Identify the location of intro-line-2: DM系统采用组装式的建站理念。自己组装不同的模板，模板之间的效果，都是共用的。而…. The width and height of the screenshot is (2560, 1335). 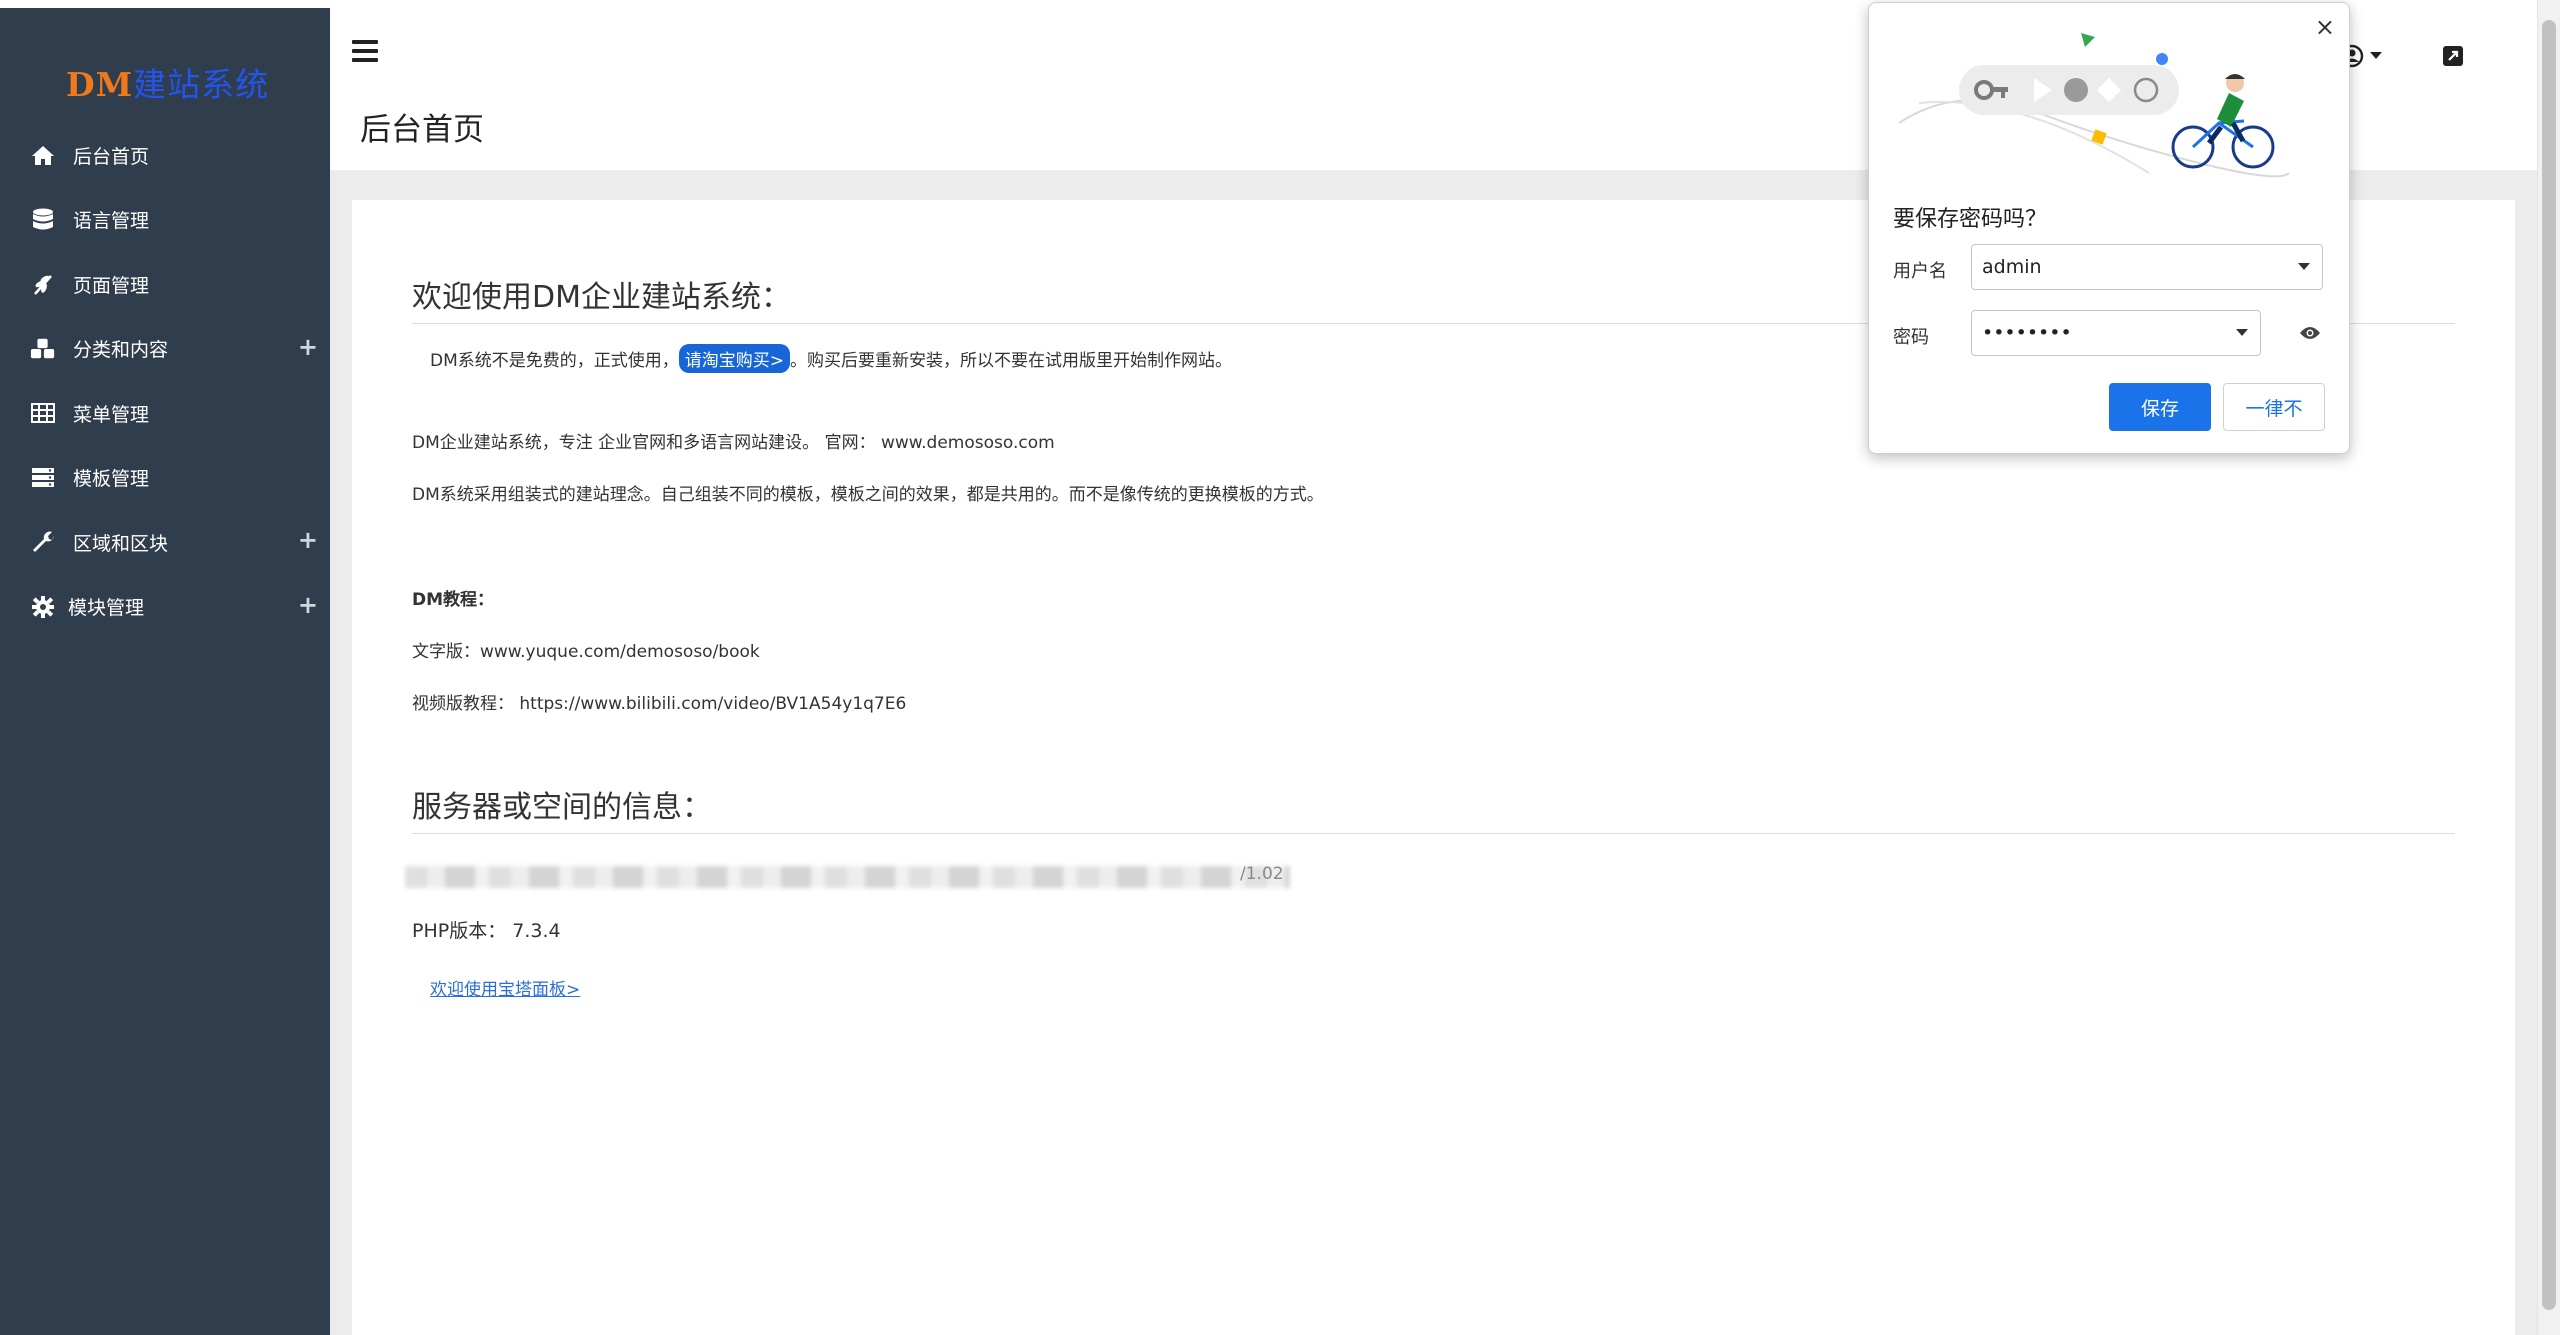
(868, 495).